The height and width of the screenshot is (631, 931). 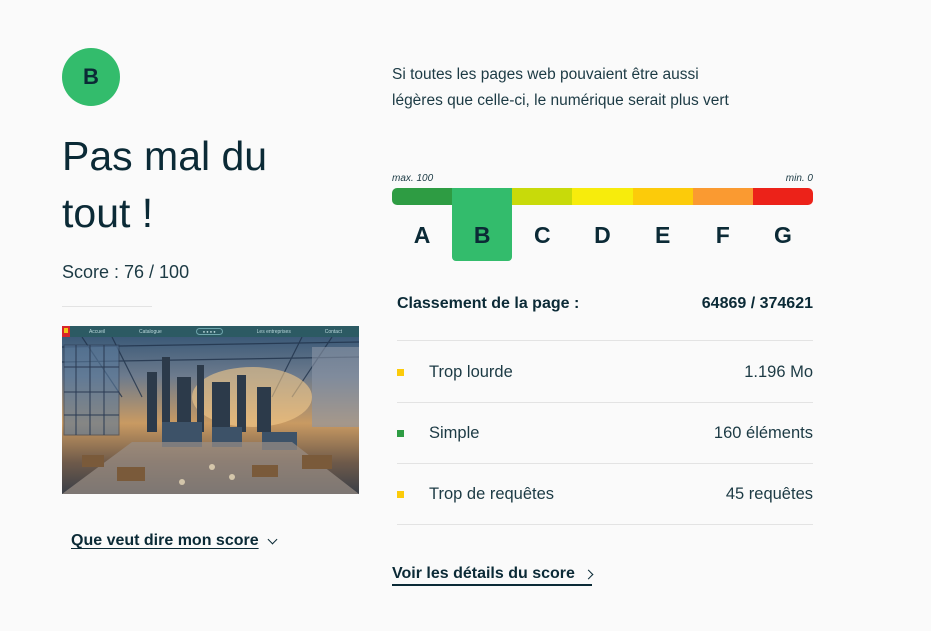 What do you see at coordinates (757, 303) in the screenshot?
I see `ranking-value: 64869 / 374621` at bounding box center [757, 303].